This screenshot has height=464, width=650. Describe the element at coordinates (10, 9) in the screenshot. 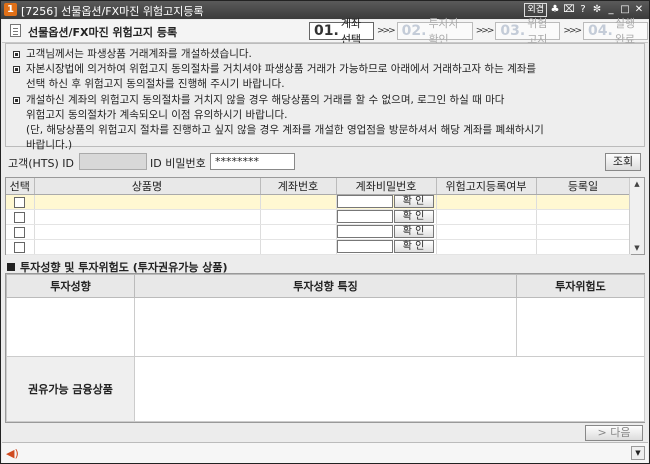

I see `app-icon: 1` at that location.